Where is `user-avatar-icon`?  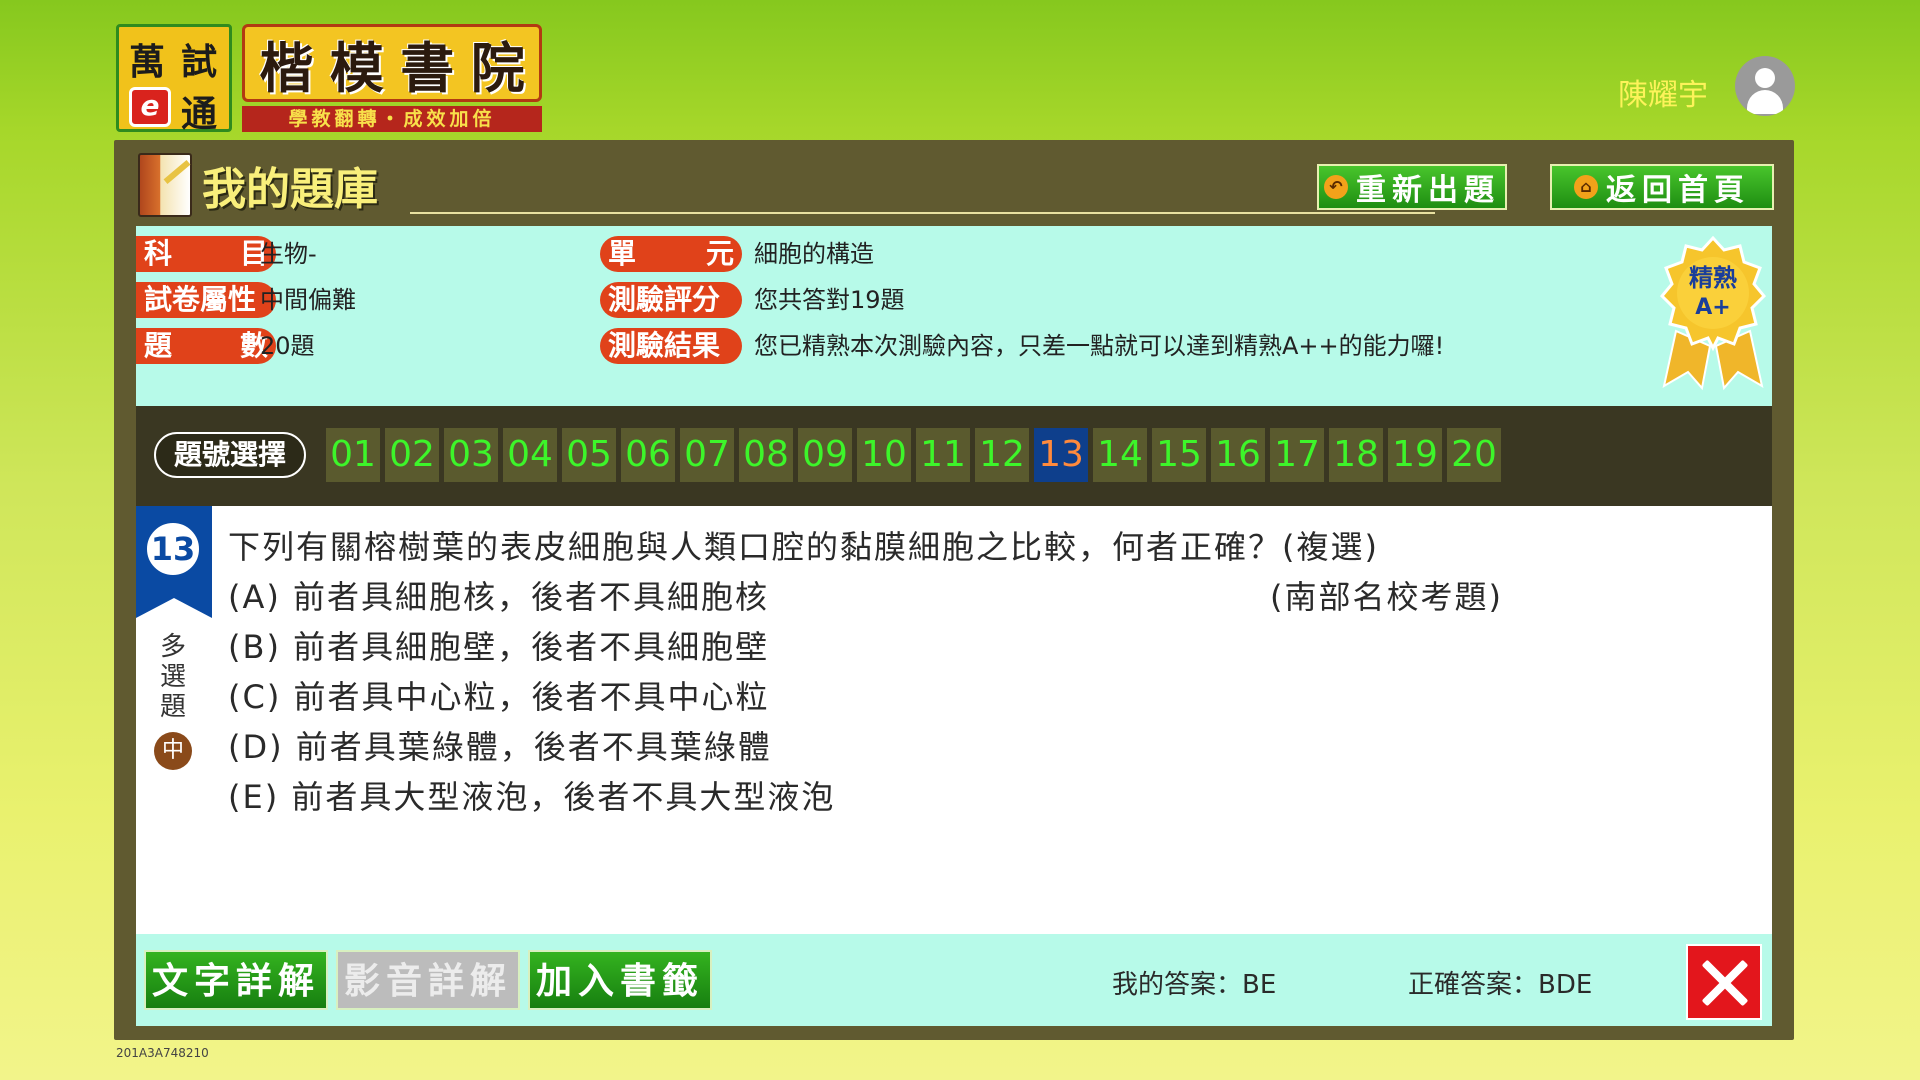
user-avatar-icon is located at coordinates (1765, 86).